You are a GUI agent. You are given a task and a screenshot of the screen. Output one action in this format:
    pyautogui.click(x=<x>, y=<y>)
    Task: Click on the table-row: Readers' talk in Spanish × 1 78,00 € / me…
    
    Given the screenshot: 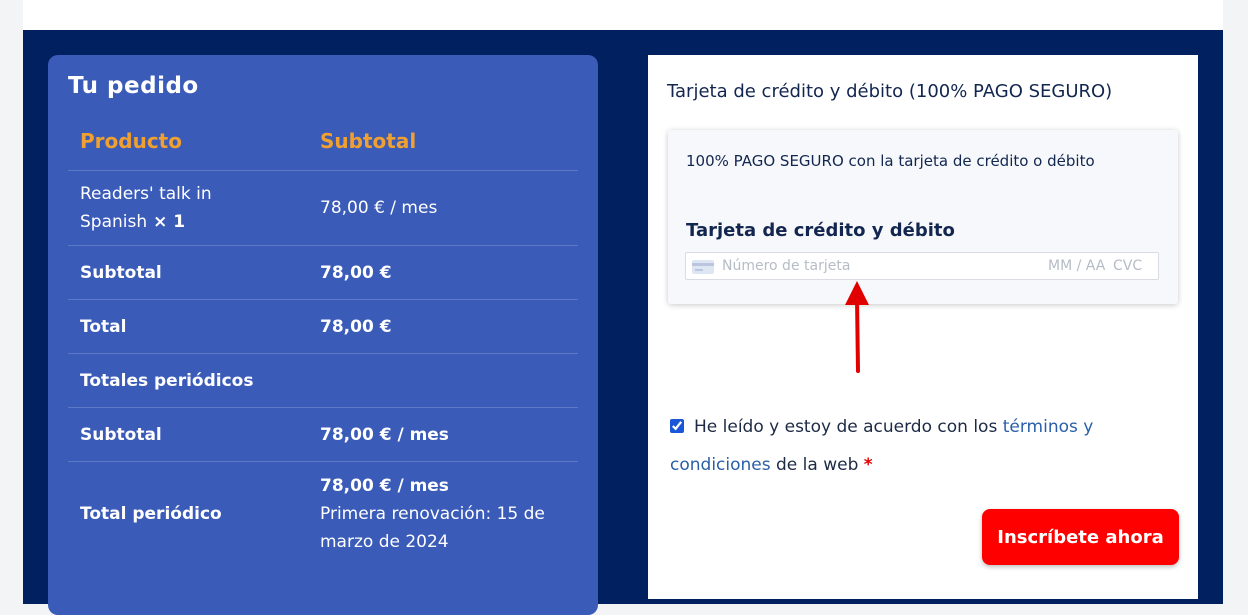 What is the action you would take?
    pyautogui.click(x=323, y=208)
    